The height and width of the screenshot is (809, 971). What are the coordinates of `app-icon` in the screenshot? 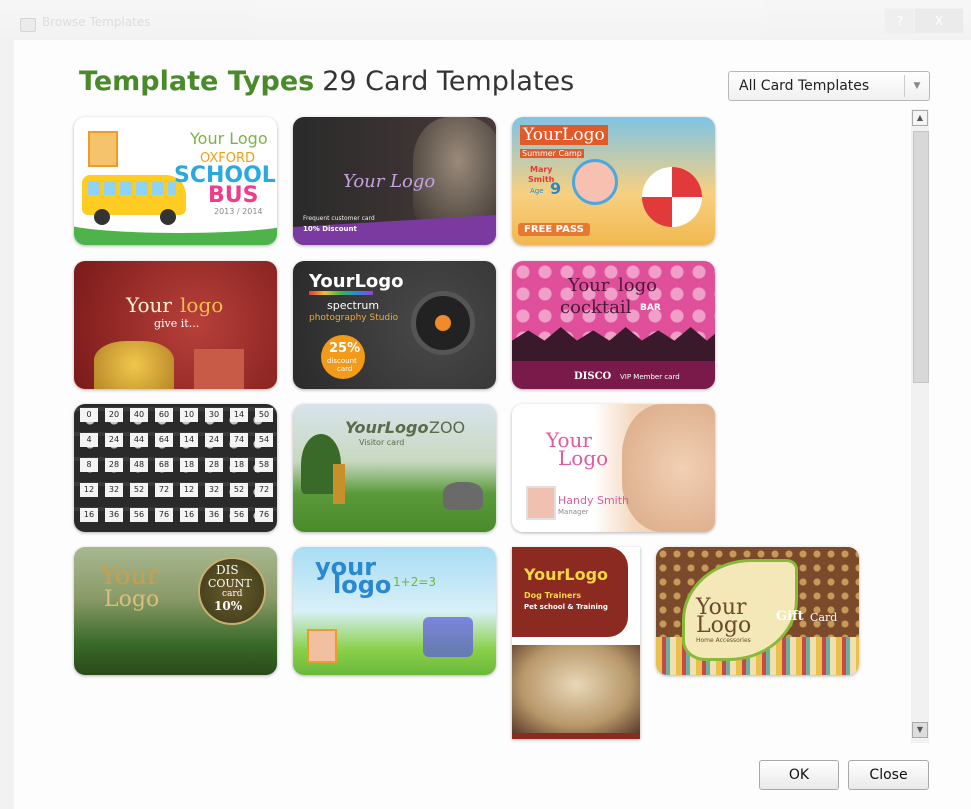 It's located at (28, 25).